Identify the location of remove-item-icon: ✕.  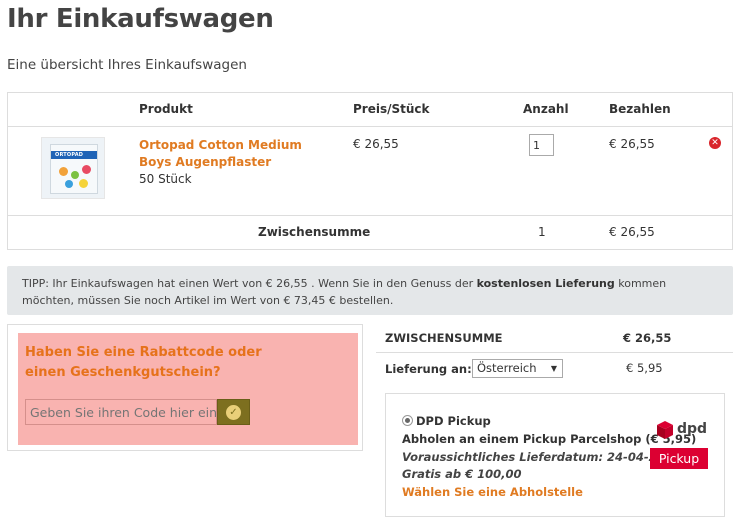
(715, 143).